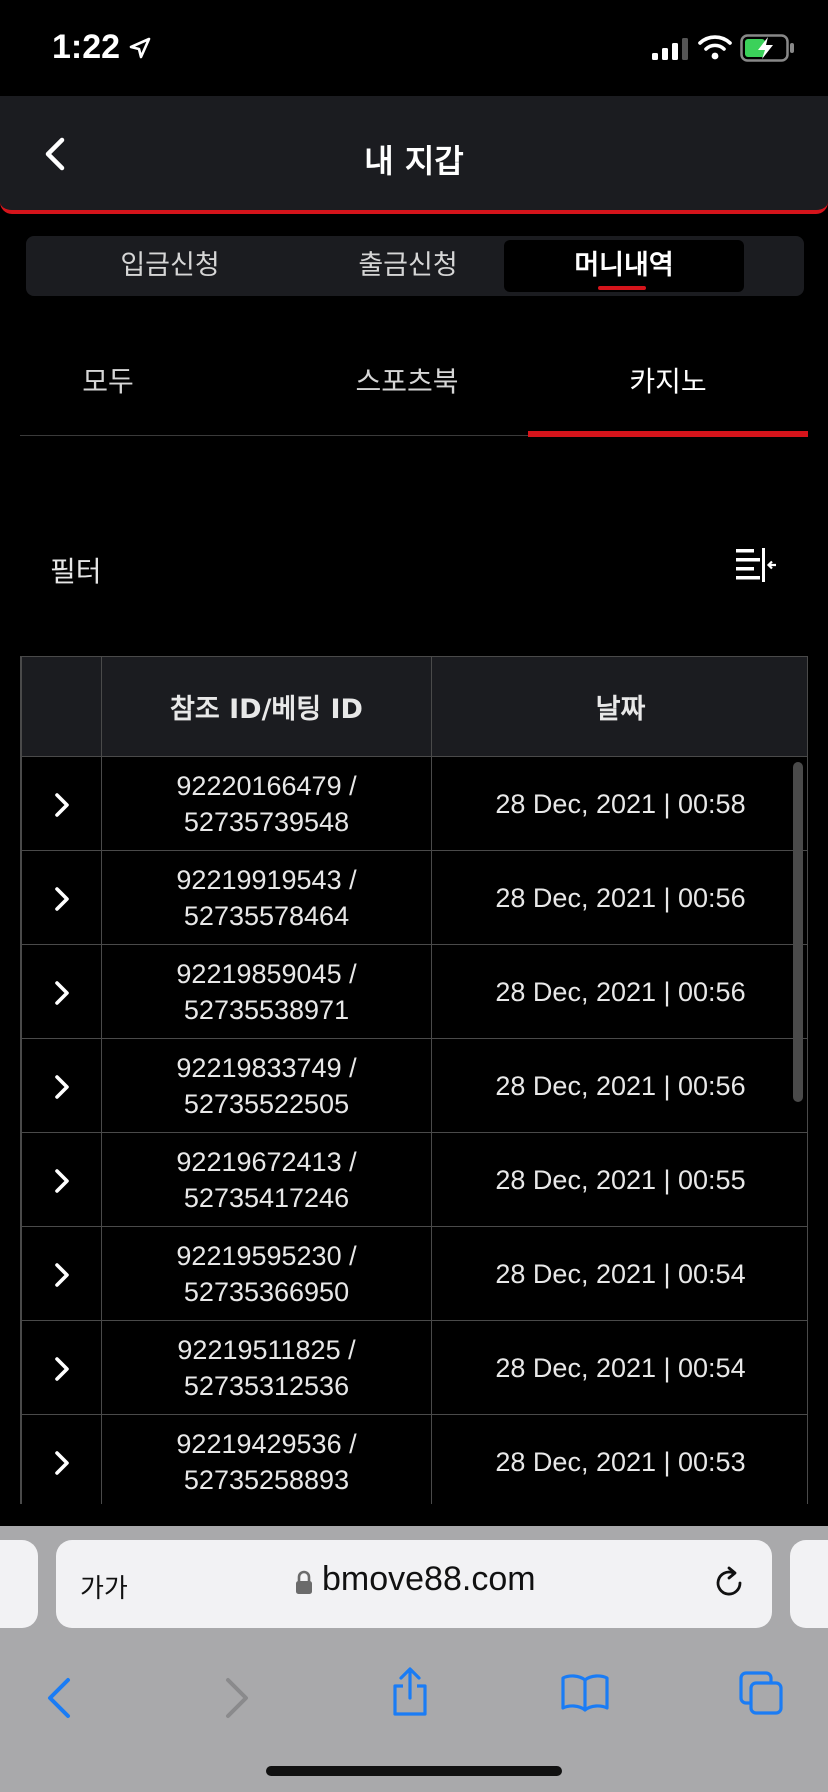 The image size is (828, 1792). Describe the element at coordinates (670, 49) in the screenshot. I see `cellular-signal-icon` at that location.